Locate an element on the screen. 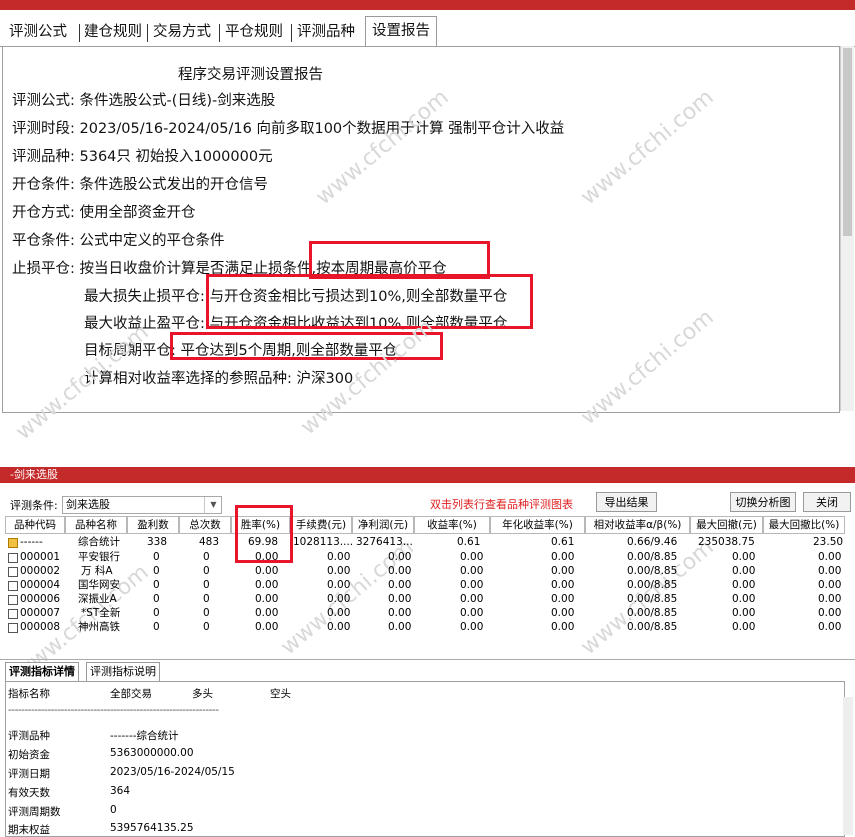 This screenshot has height=837, width=855. detail-label: 有效天数 is located at coordinates (29, 793).